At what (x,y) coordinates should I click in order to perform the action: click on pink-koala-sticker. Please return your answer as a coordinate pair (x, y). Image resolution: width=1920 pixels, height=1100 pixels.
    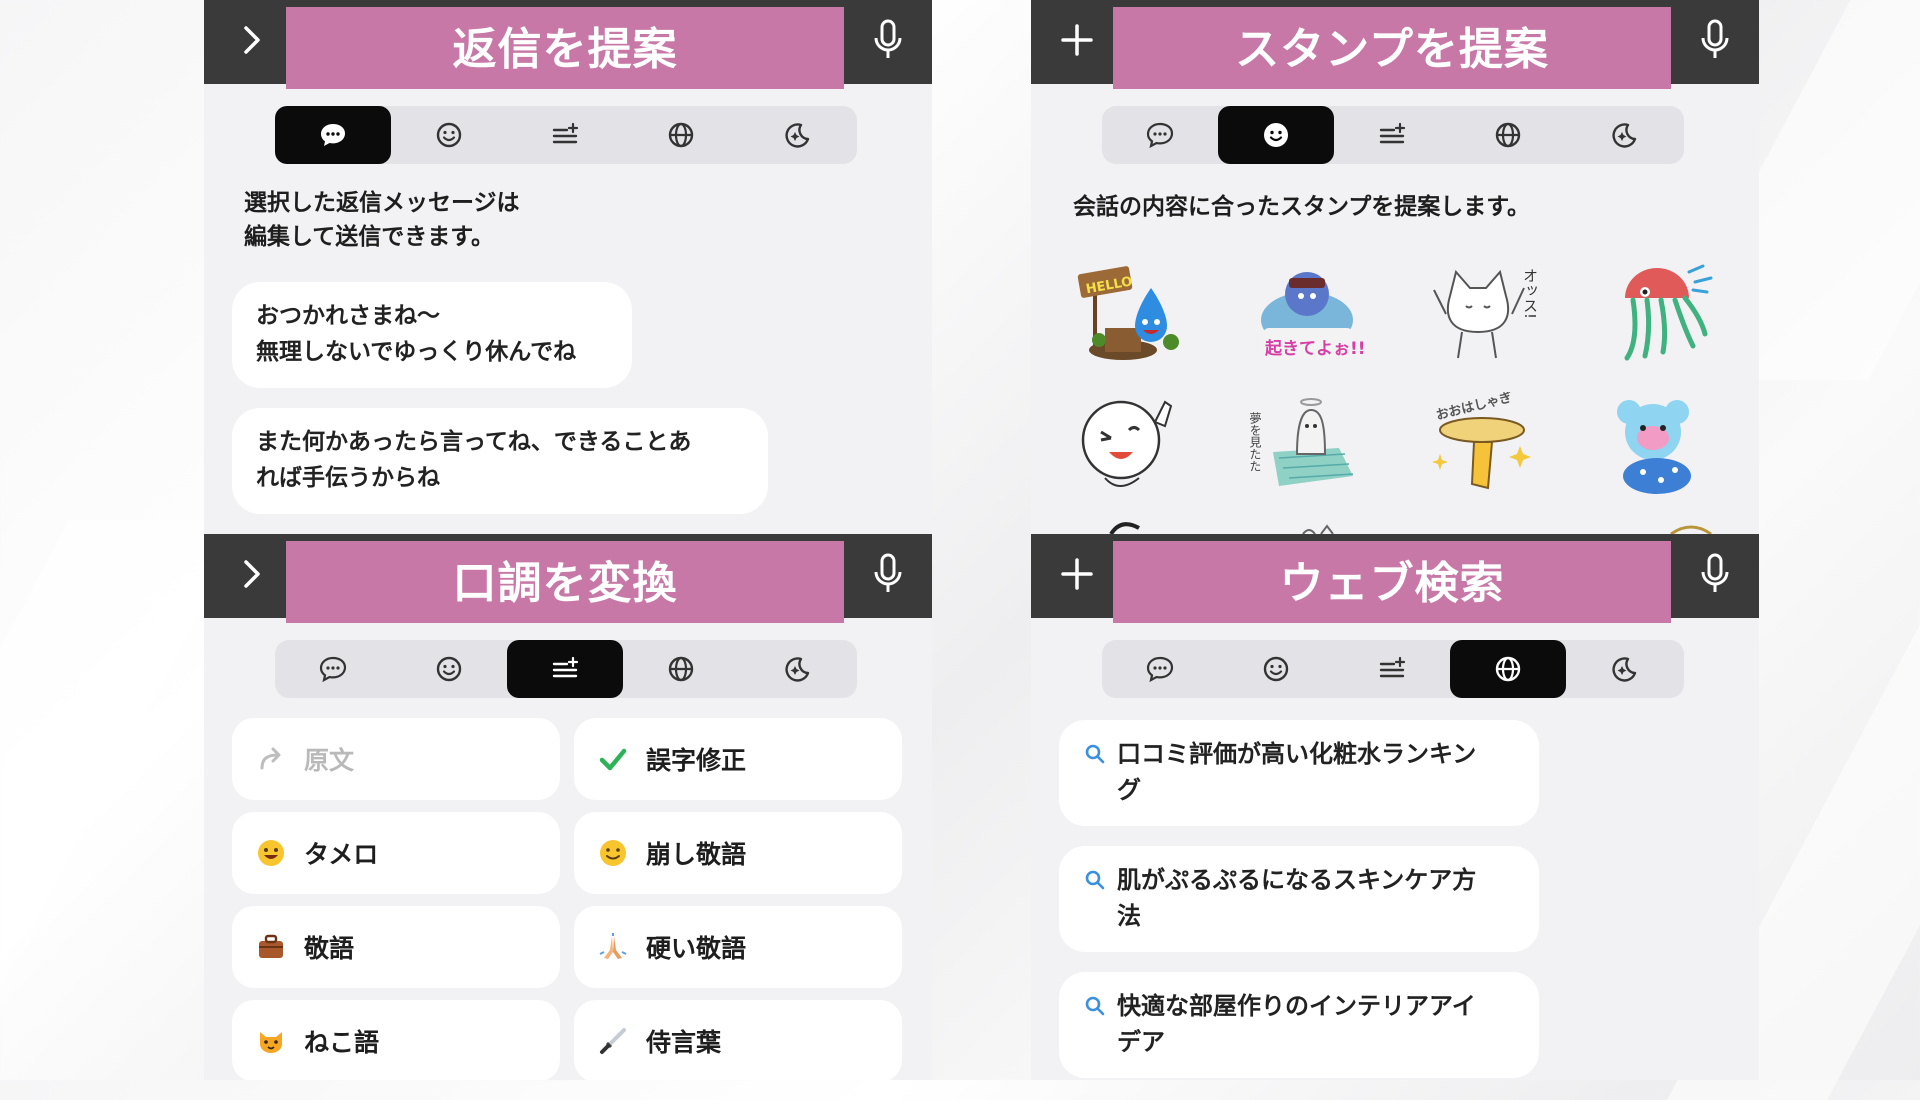
    Looking at the image, I should click on (1662, 446).